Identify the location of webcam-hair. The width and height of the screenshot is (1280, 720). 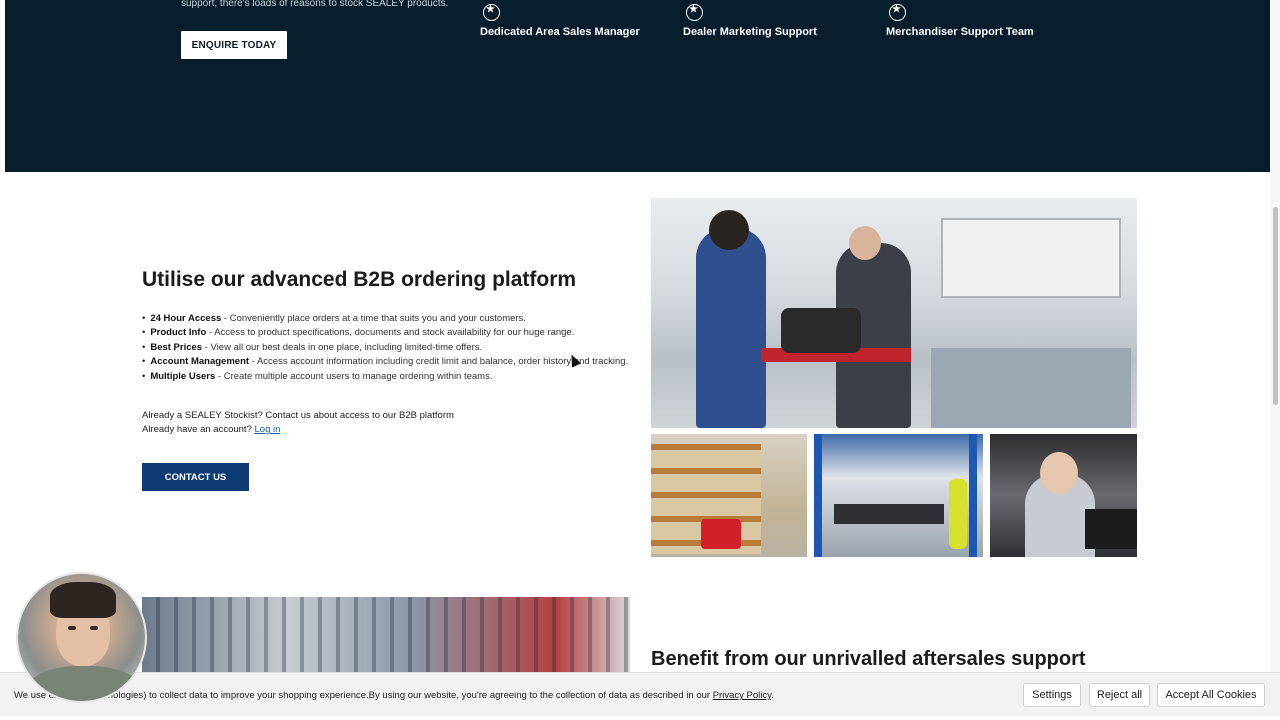
(83, 600).